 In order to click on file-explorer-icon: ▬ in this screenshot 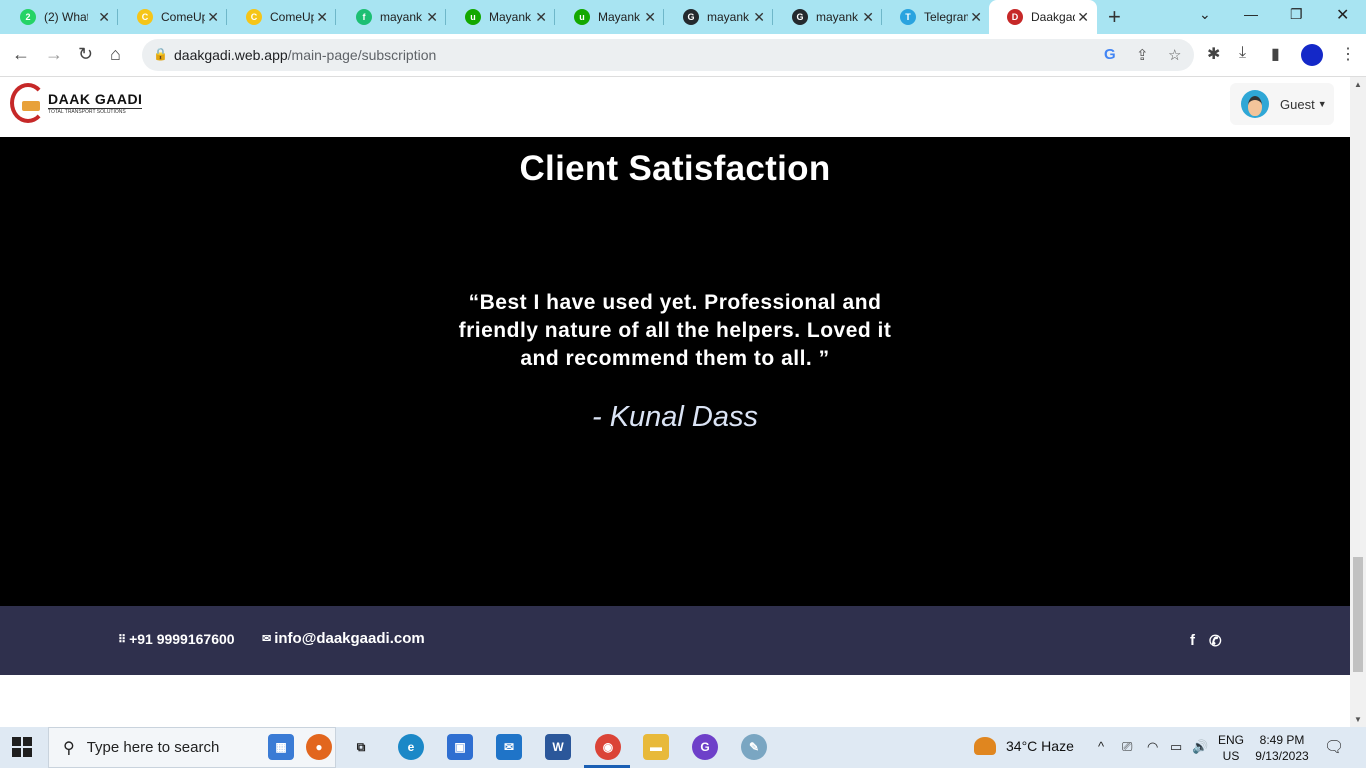, I will do `click(656, 747)`.